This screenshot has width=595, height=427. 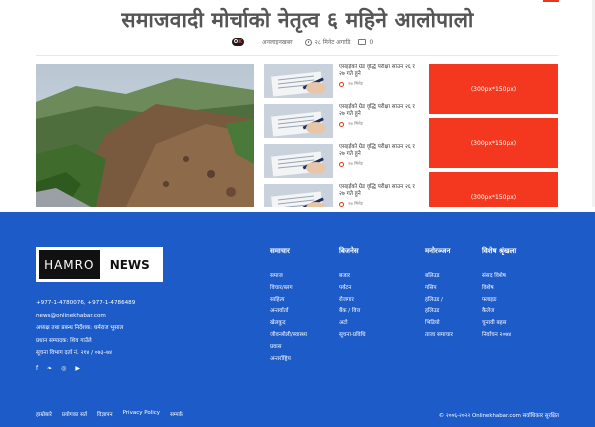 I want to click on footer-link: निर्वाचन २०७४, so click(x=499, y=336).